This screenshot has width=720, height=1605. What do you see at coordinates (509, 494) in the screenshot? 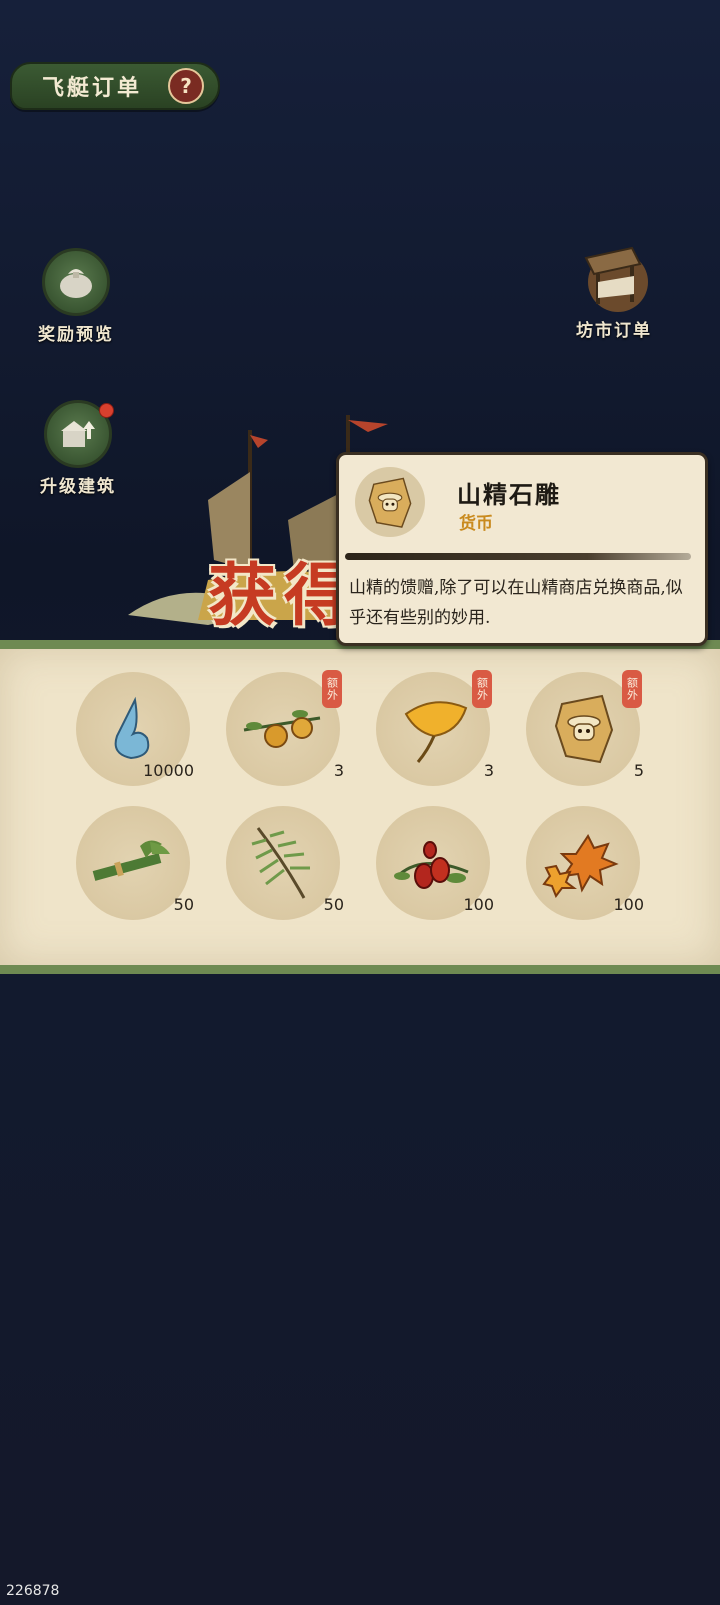
I see `item-name: 山精石雕` at bounding box center [509, 494].